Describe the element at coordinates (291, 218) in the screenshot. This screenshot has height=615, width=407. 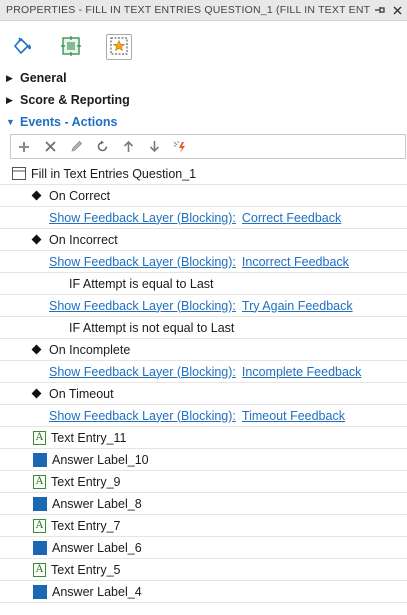
I see `target-link: Correct Feedback` at that location.